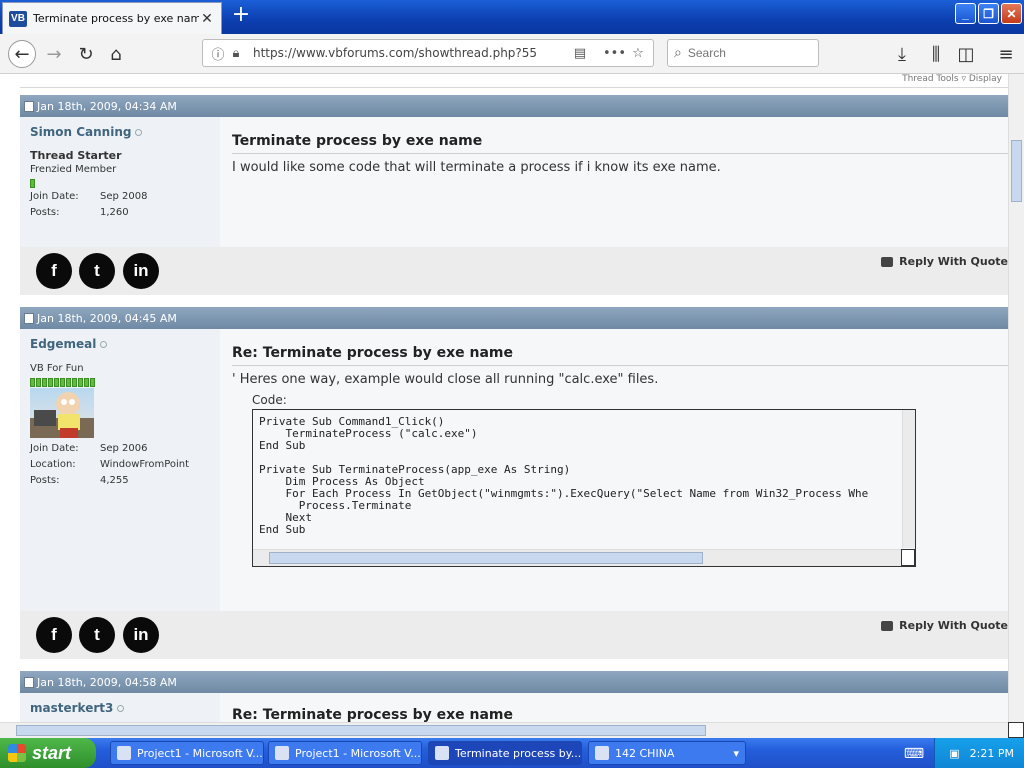 The image size is (1024, 768). Describe the element at coordinates (107, 682) in the screenshot. I see `post-date: Jan 18th, 2009, 04:58 AM` at that location.